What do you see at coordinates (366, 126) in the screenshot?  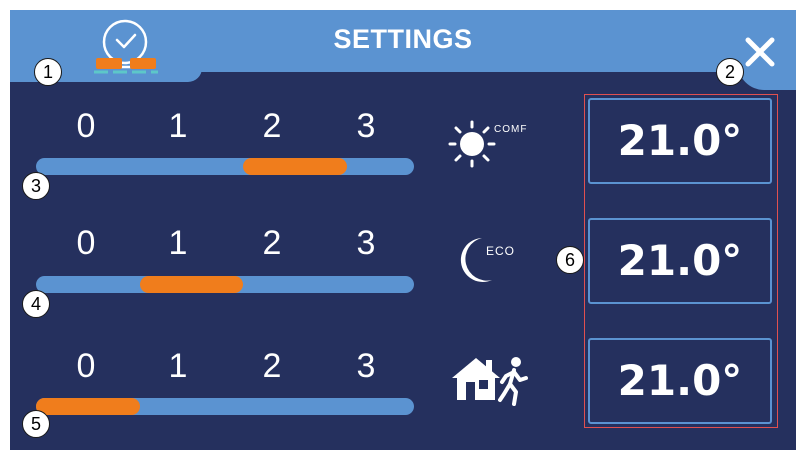 I see `slider-1-tick-3: 3` at bounding box center [366, 126].